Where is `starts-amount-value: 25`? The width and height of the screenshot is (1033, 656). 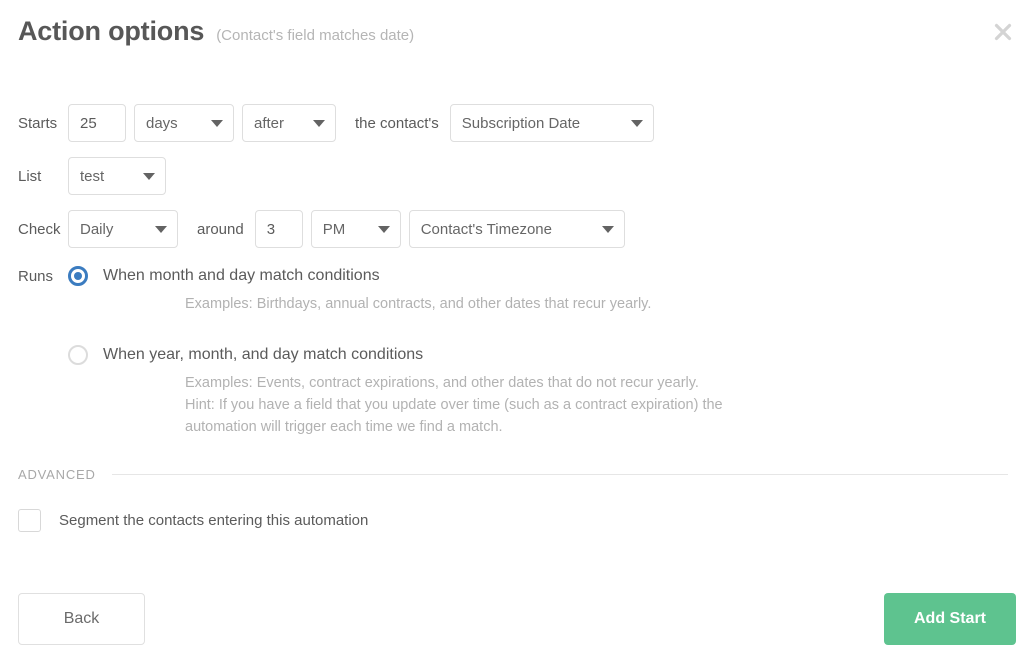
starts-amount-value: 25 is located at coordinates (88, 123).